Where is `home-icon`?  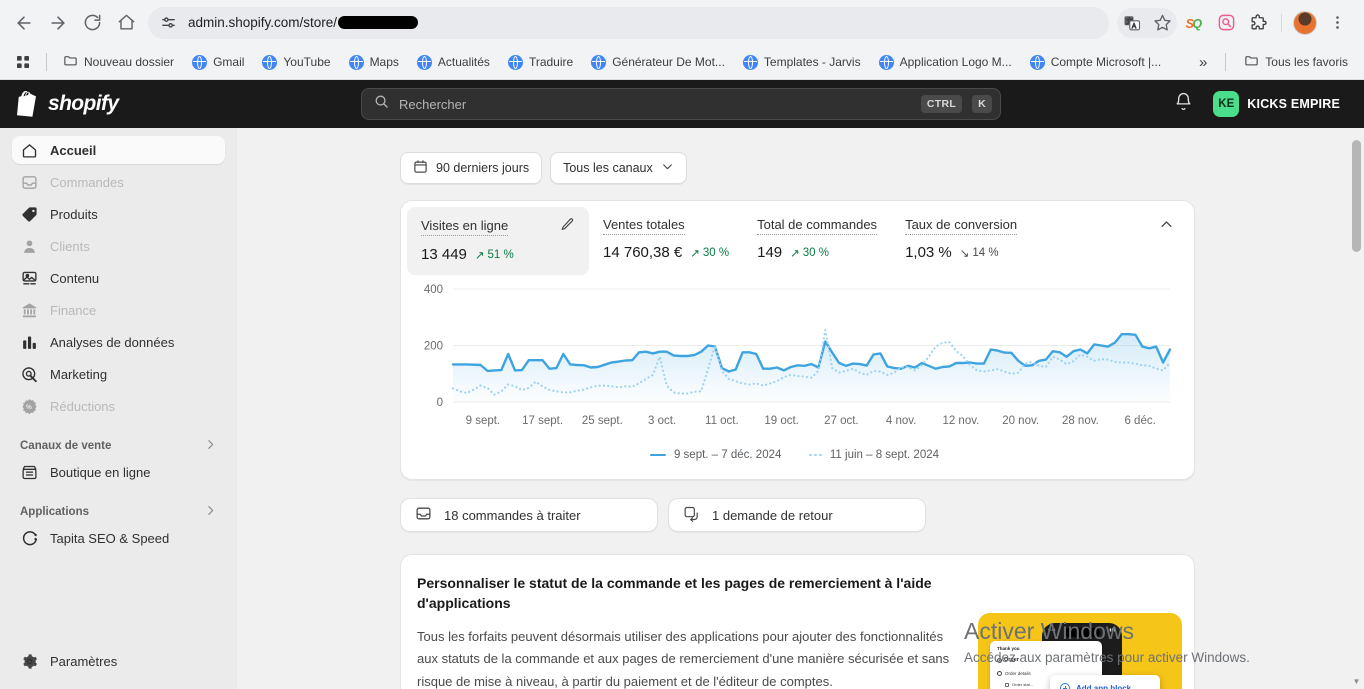 home-icon is located at coordinates (126, 23).